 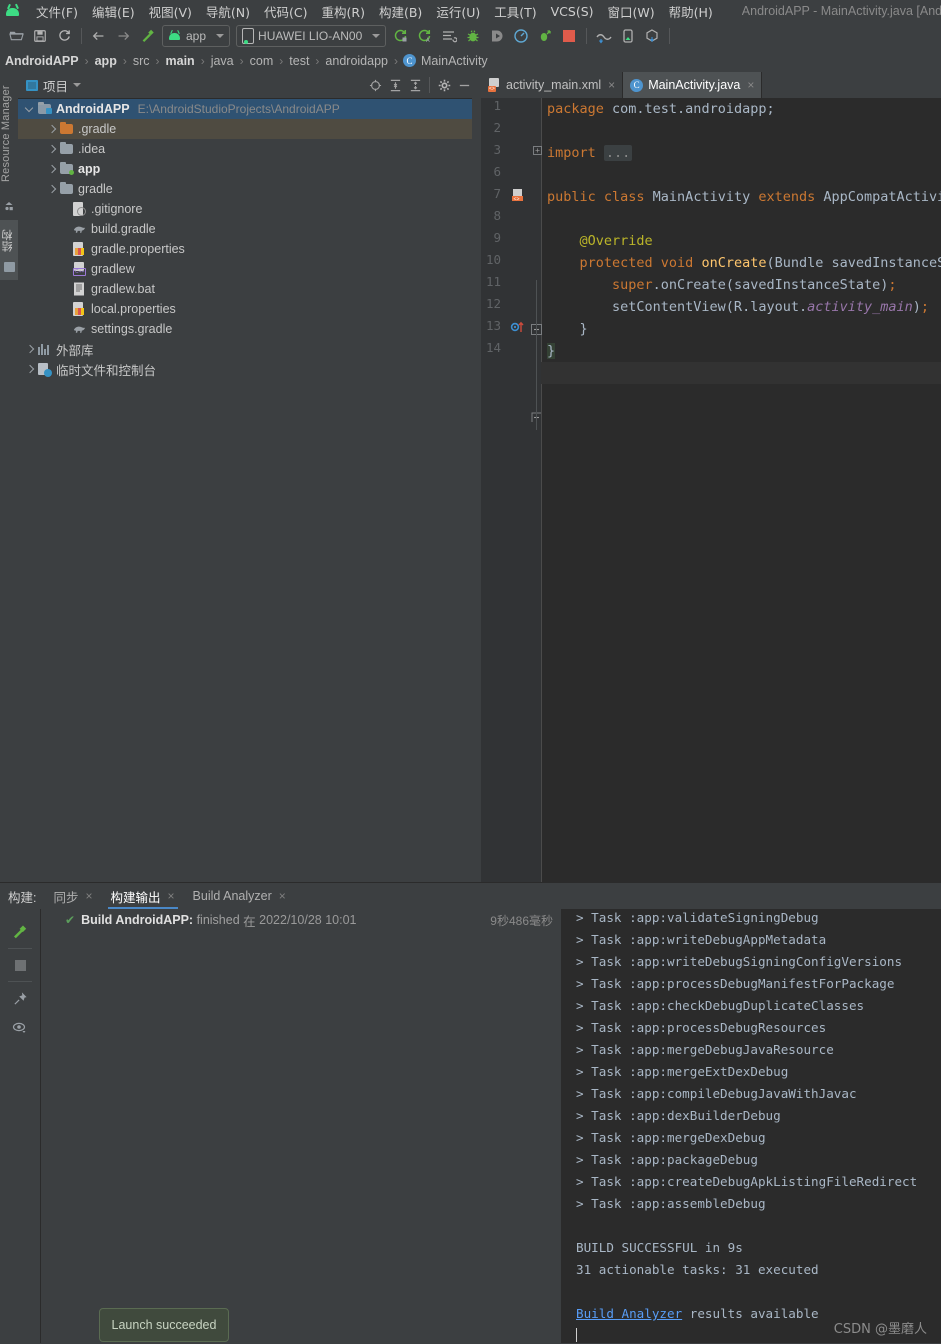 I want to click on stop-build-icon, so click(x=20, y=965).